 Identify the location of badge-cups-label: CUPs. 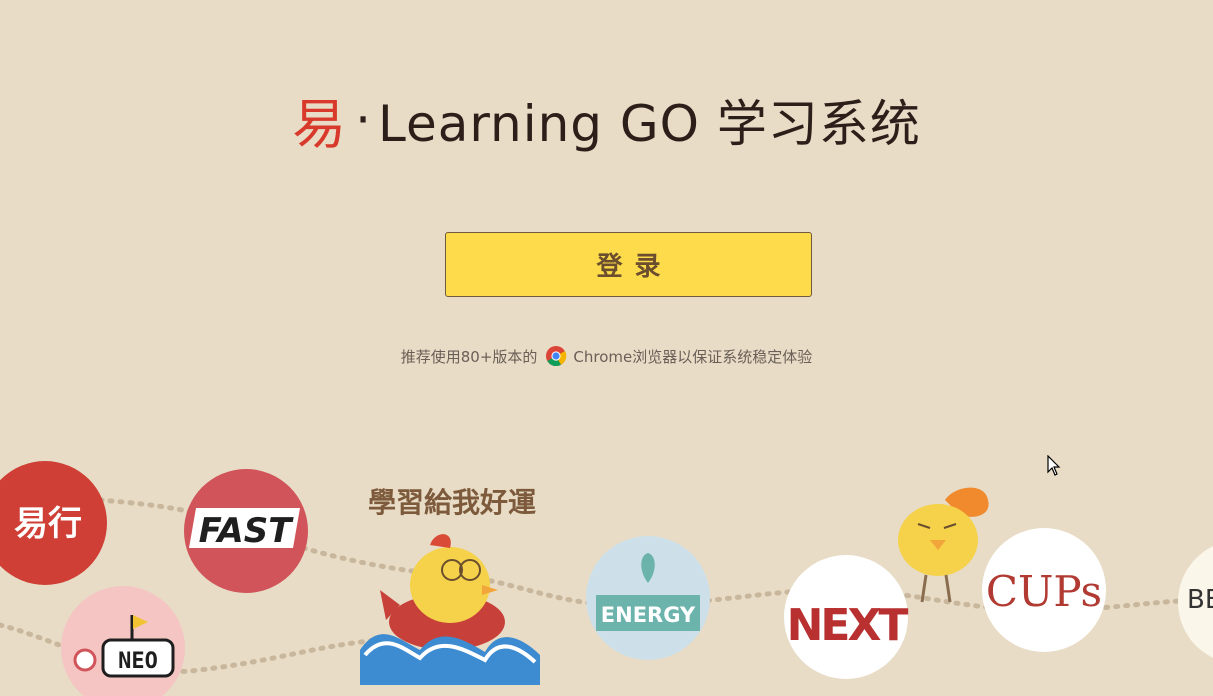
(1044, 591).